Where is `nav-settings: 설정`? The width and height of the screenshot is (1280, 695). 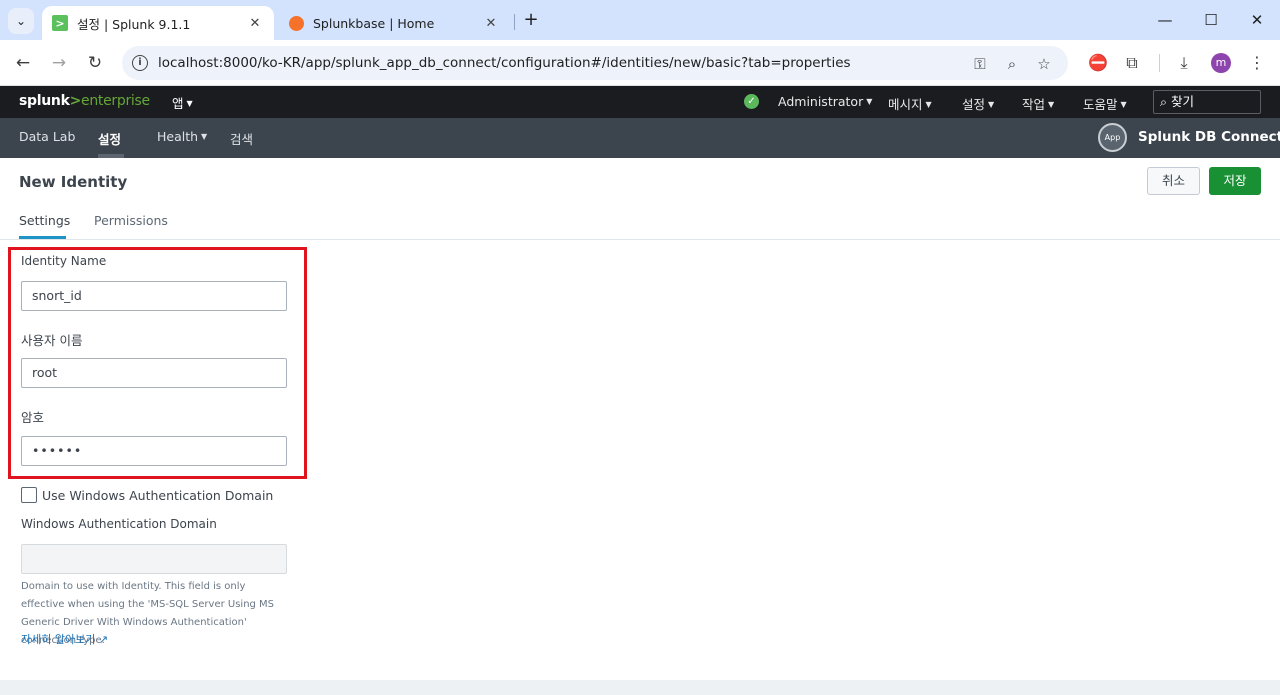
nav-settings: 설정 is located at coordinates (109, 138).